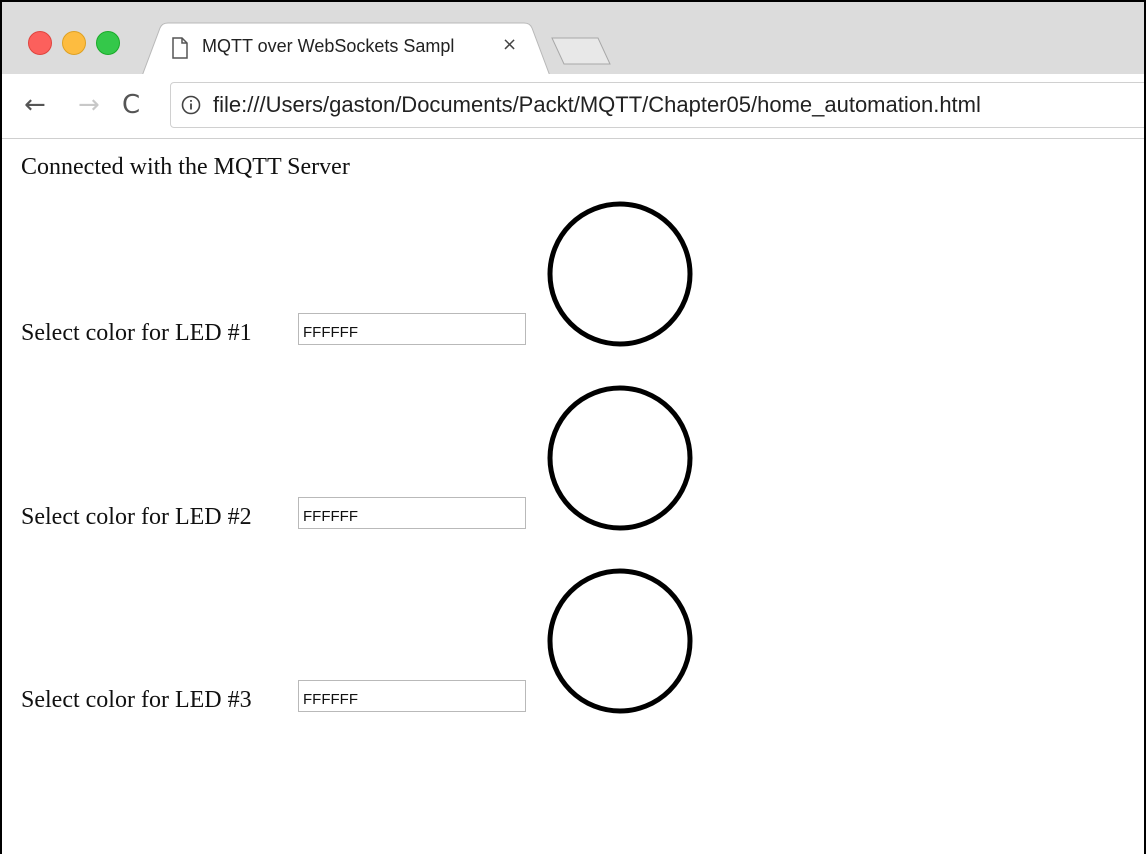  I want to click on maximize-window-button, so click(108, 43).